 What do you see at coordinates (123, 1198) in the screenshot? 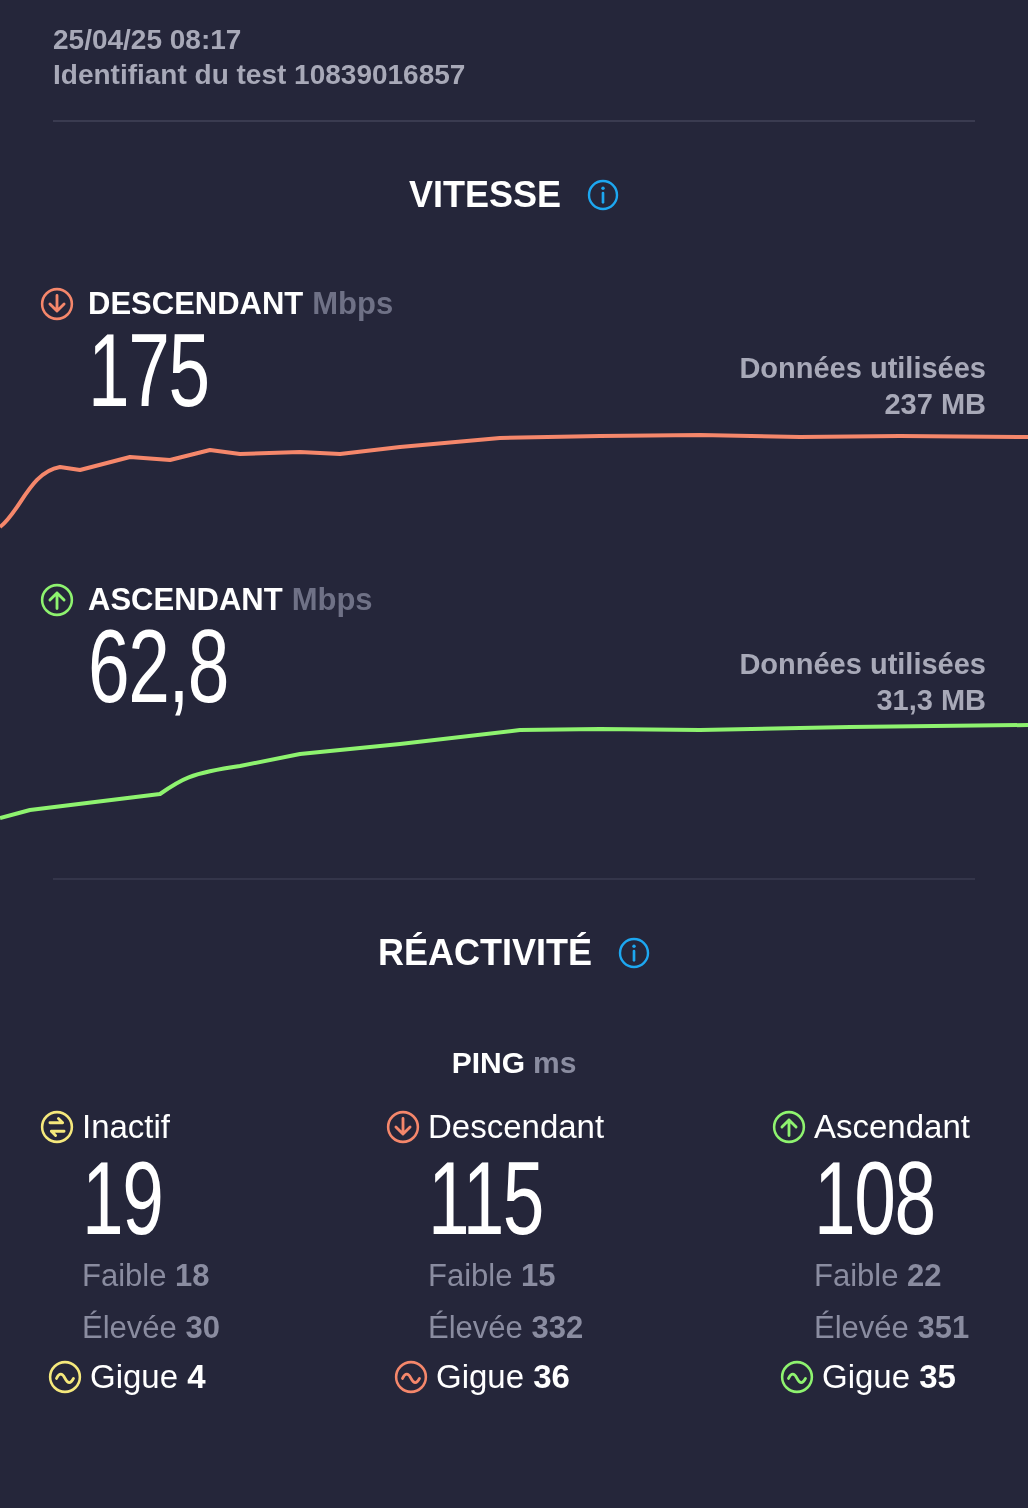
I see `ping-value: 19` at bounding box center [123, 1198].